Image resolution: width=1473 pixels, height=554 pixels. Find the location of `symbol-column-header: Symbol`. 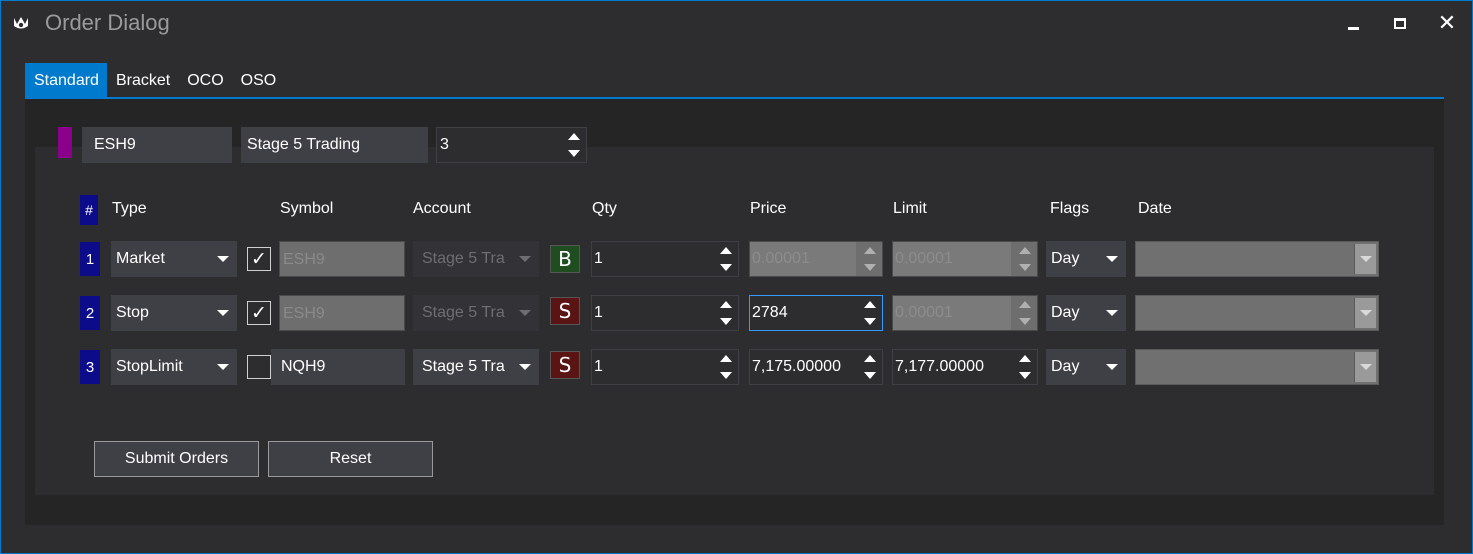

symbol-column-header: Symbol is located at coordinates (307, 208).